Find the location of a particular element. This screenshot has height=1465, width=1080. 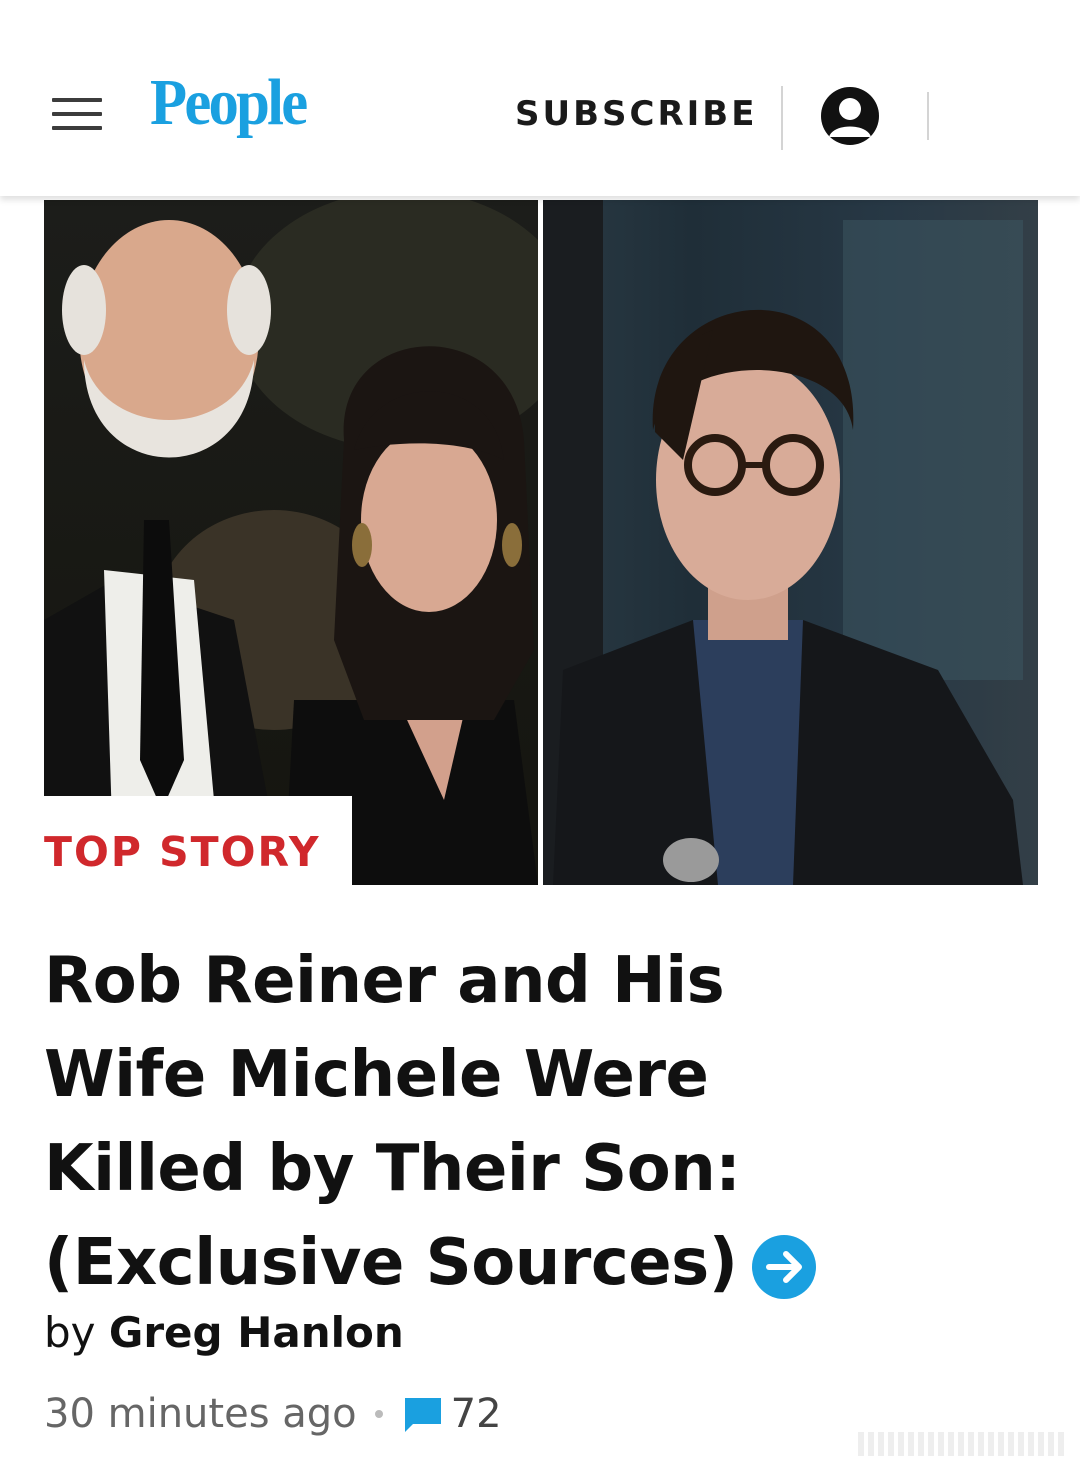

top-story-label: TOP STORY is located at coordinates (182, 852).